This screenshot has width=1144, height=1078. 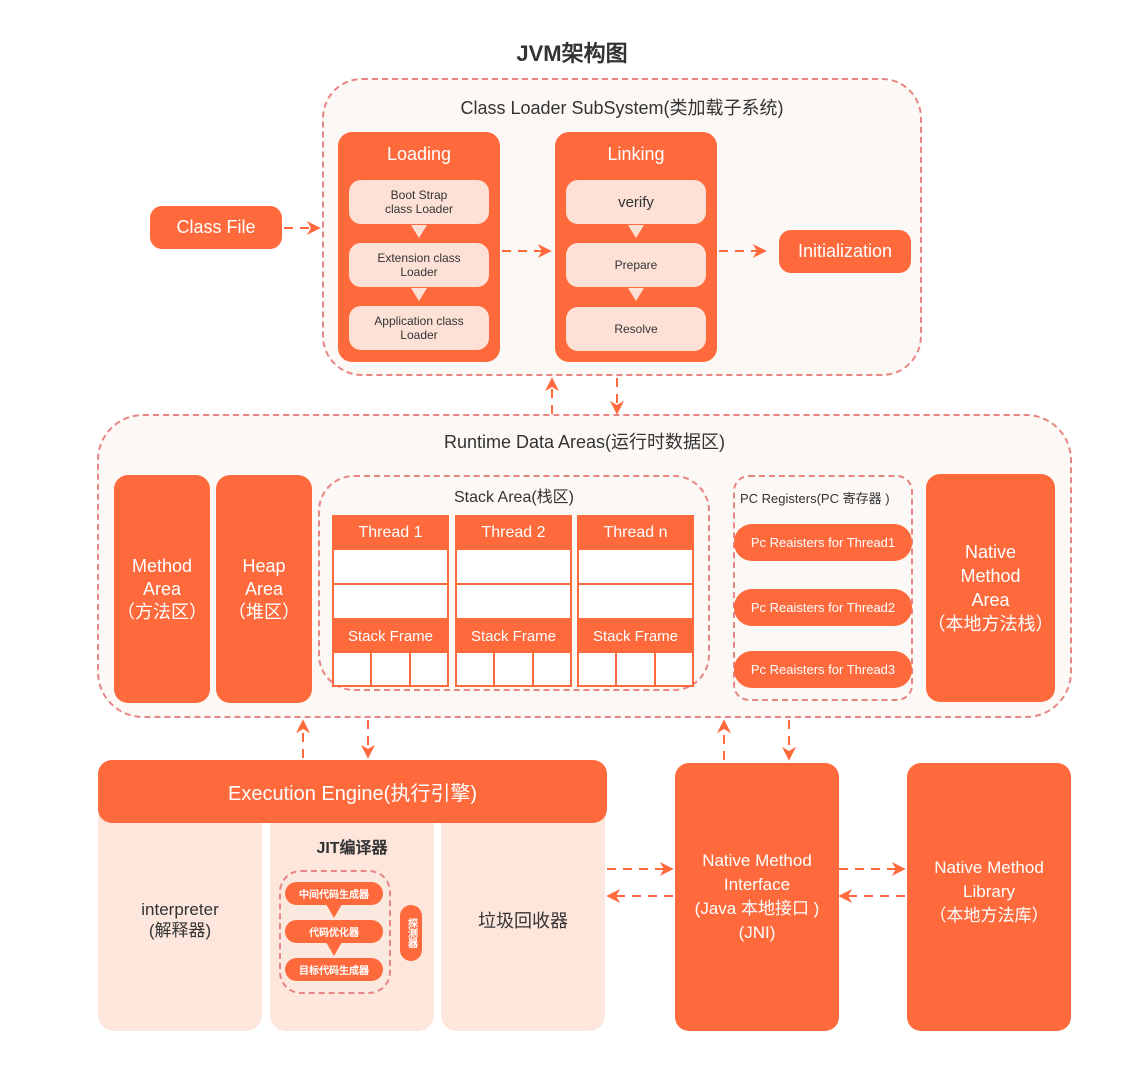 I want to click on class-file-box: Class File, so click(x=216, y=227).